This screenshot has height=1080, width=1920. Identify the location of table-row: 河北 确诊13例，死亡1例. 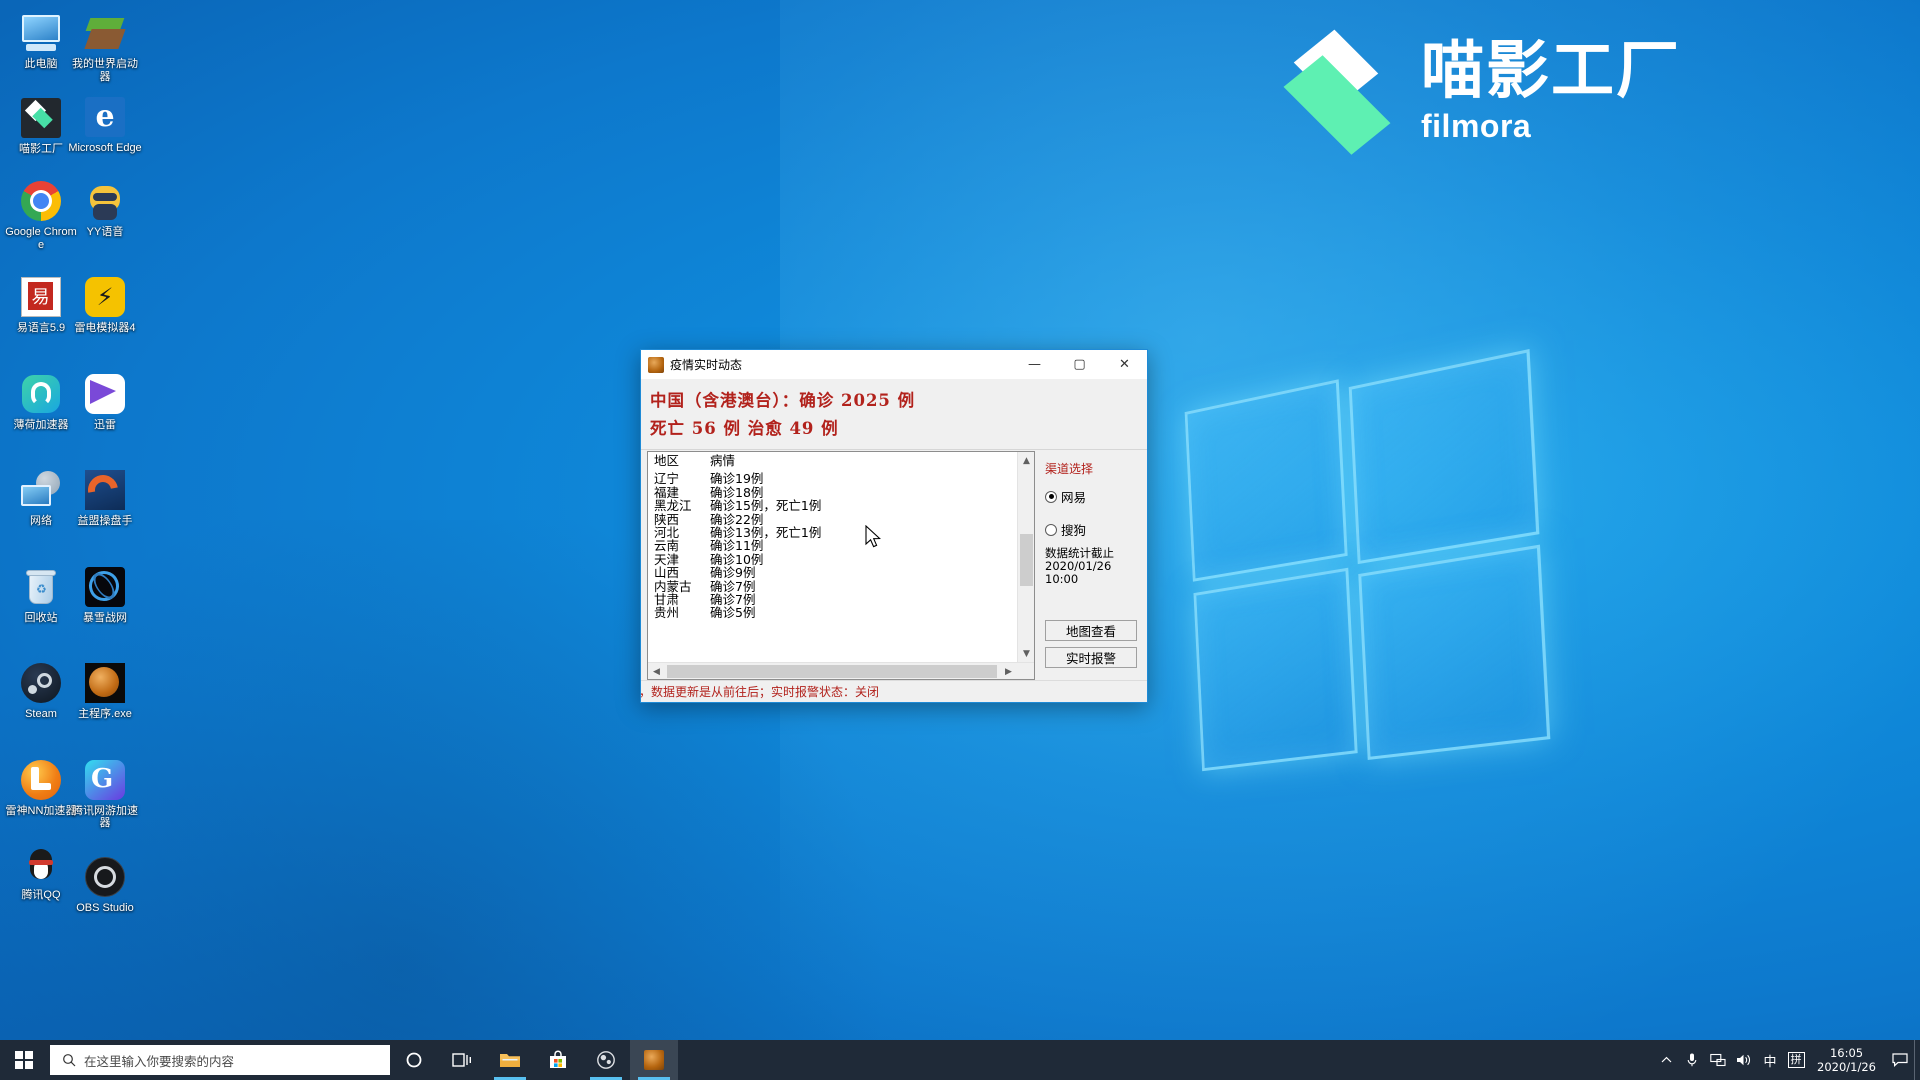
(841, 533).